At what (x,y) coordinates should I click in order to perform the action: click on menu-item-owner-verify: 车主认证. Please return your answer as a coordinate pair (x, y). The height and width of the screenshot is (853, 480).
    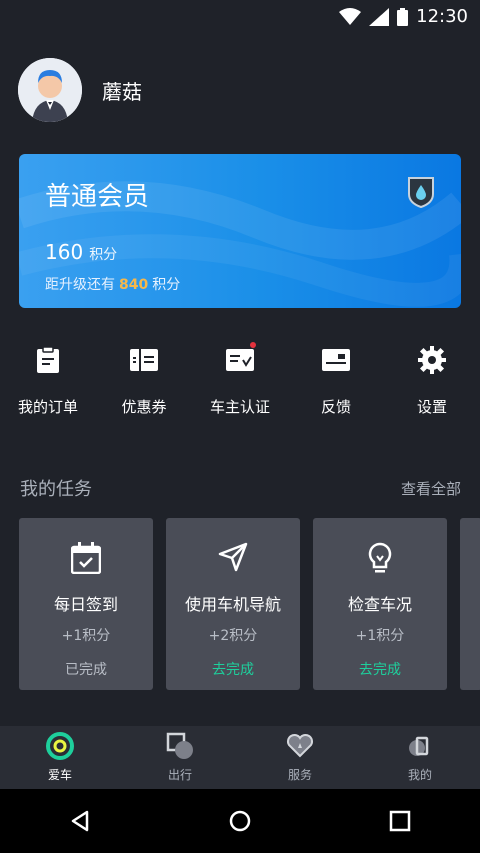
    Looking at the image, I should click on (240, 379).